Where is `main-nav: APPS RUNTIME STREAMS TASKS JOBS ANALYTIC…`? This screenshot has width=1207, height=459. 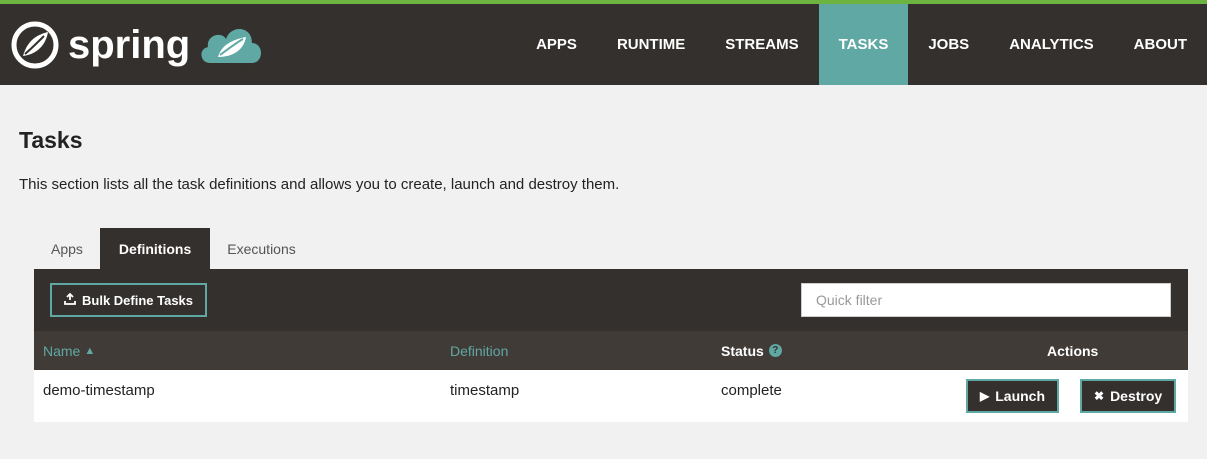 main-nav: APPS RUNTIME STREAMS TASKS JOBS ANALYTIC… is located at coordinates (861, 44).